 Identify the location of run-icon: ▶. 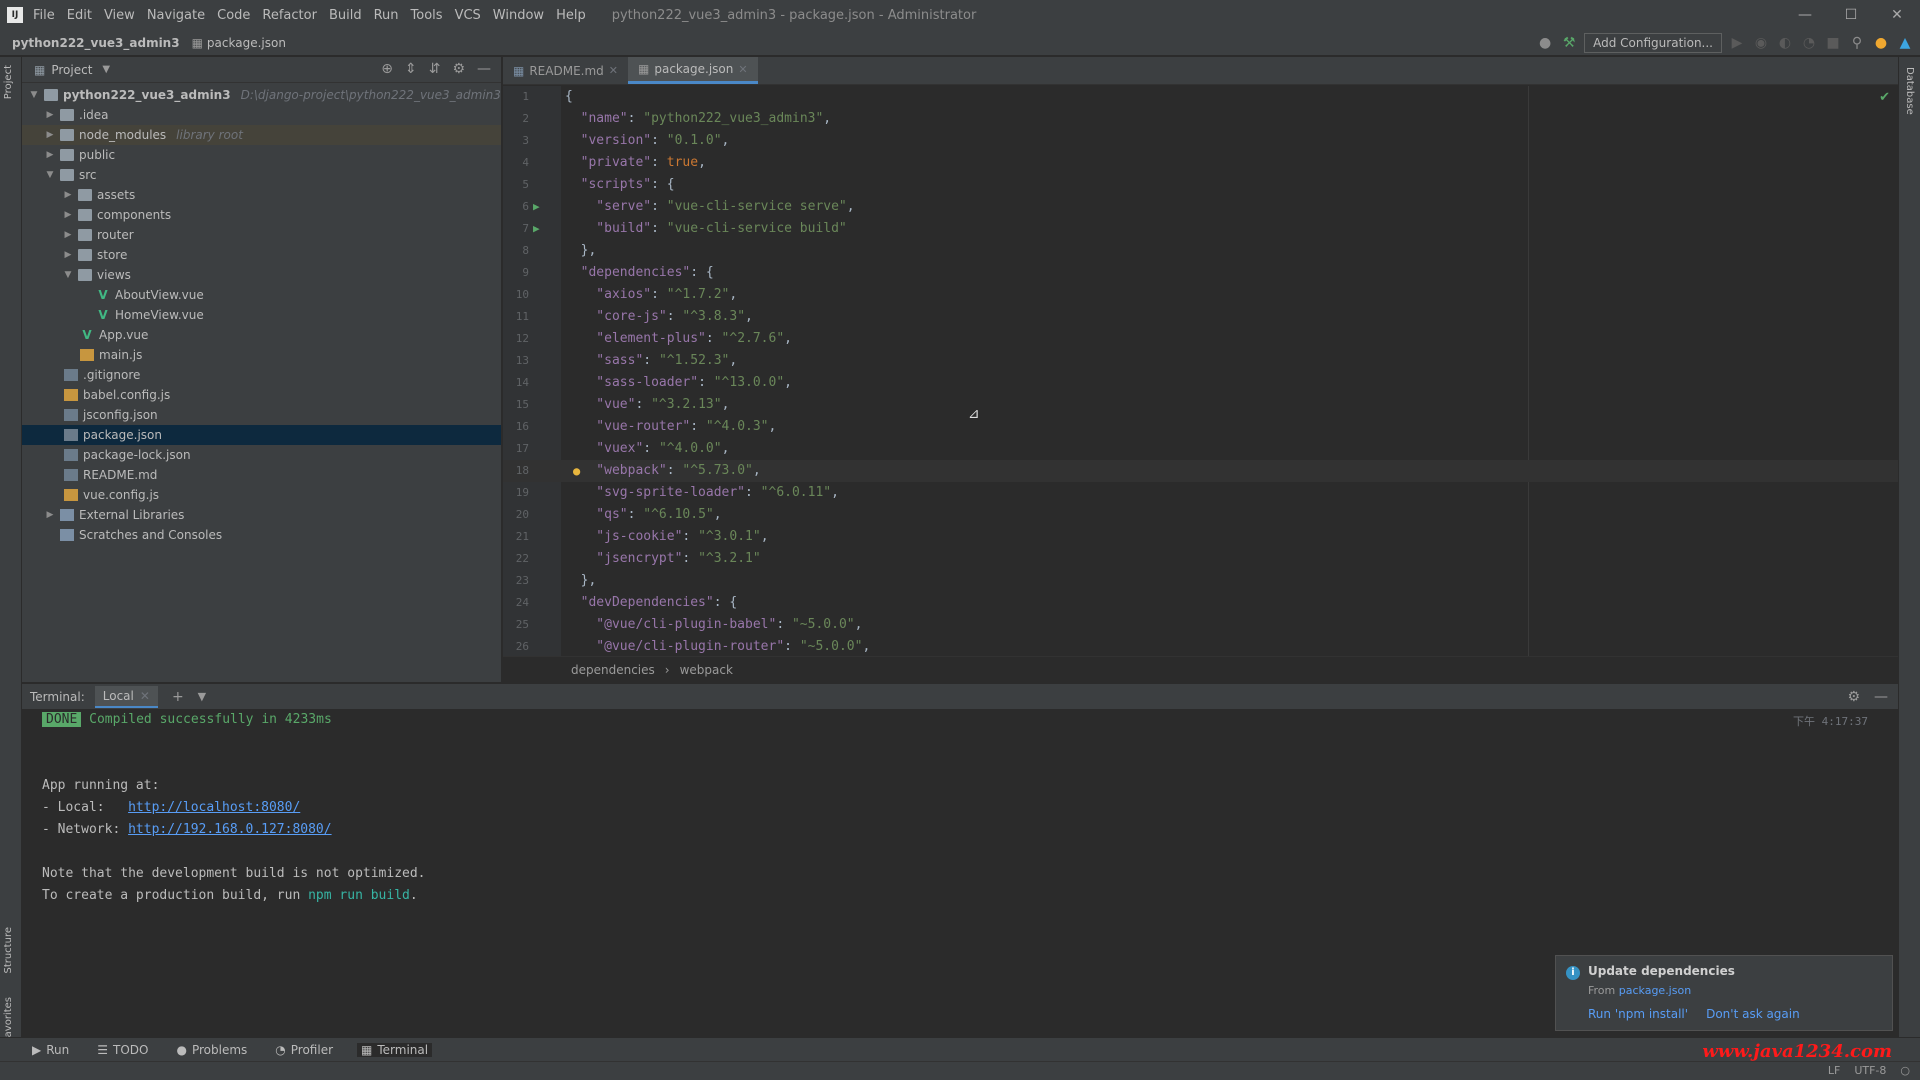
(1737, 43).